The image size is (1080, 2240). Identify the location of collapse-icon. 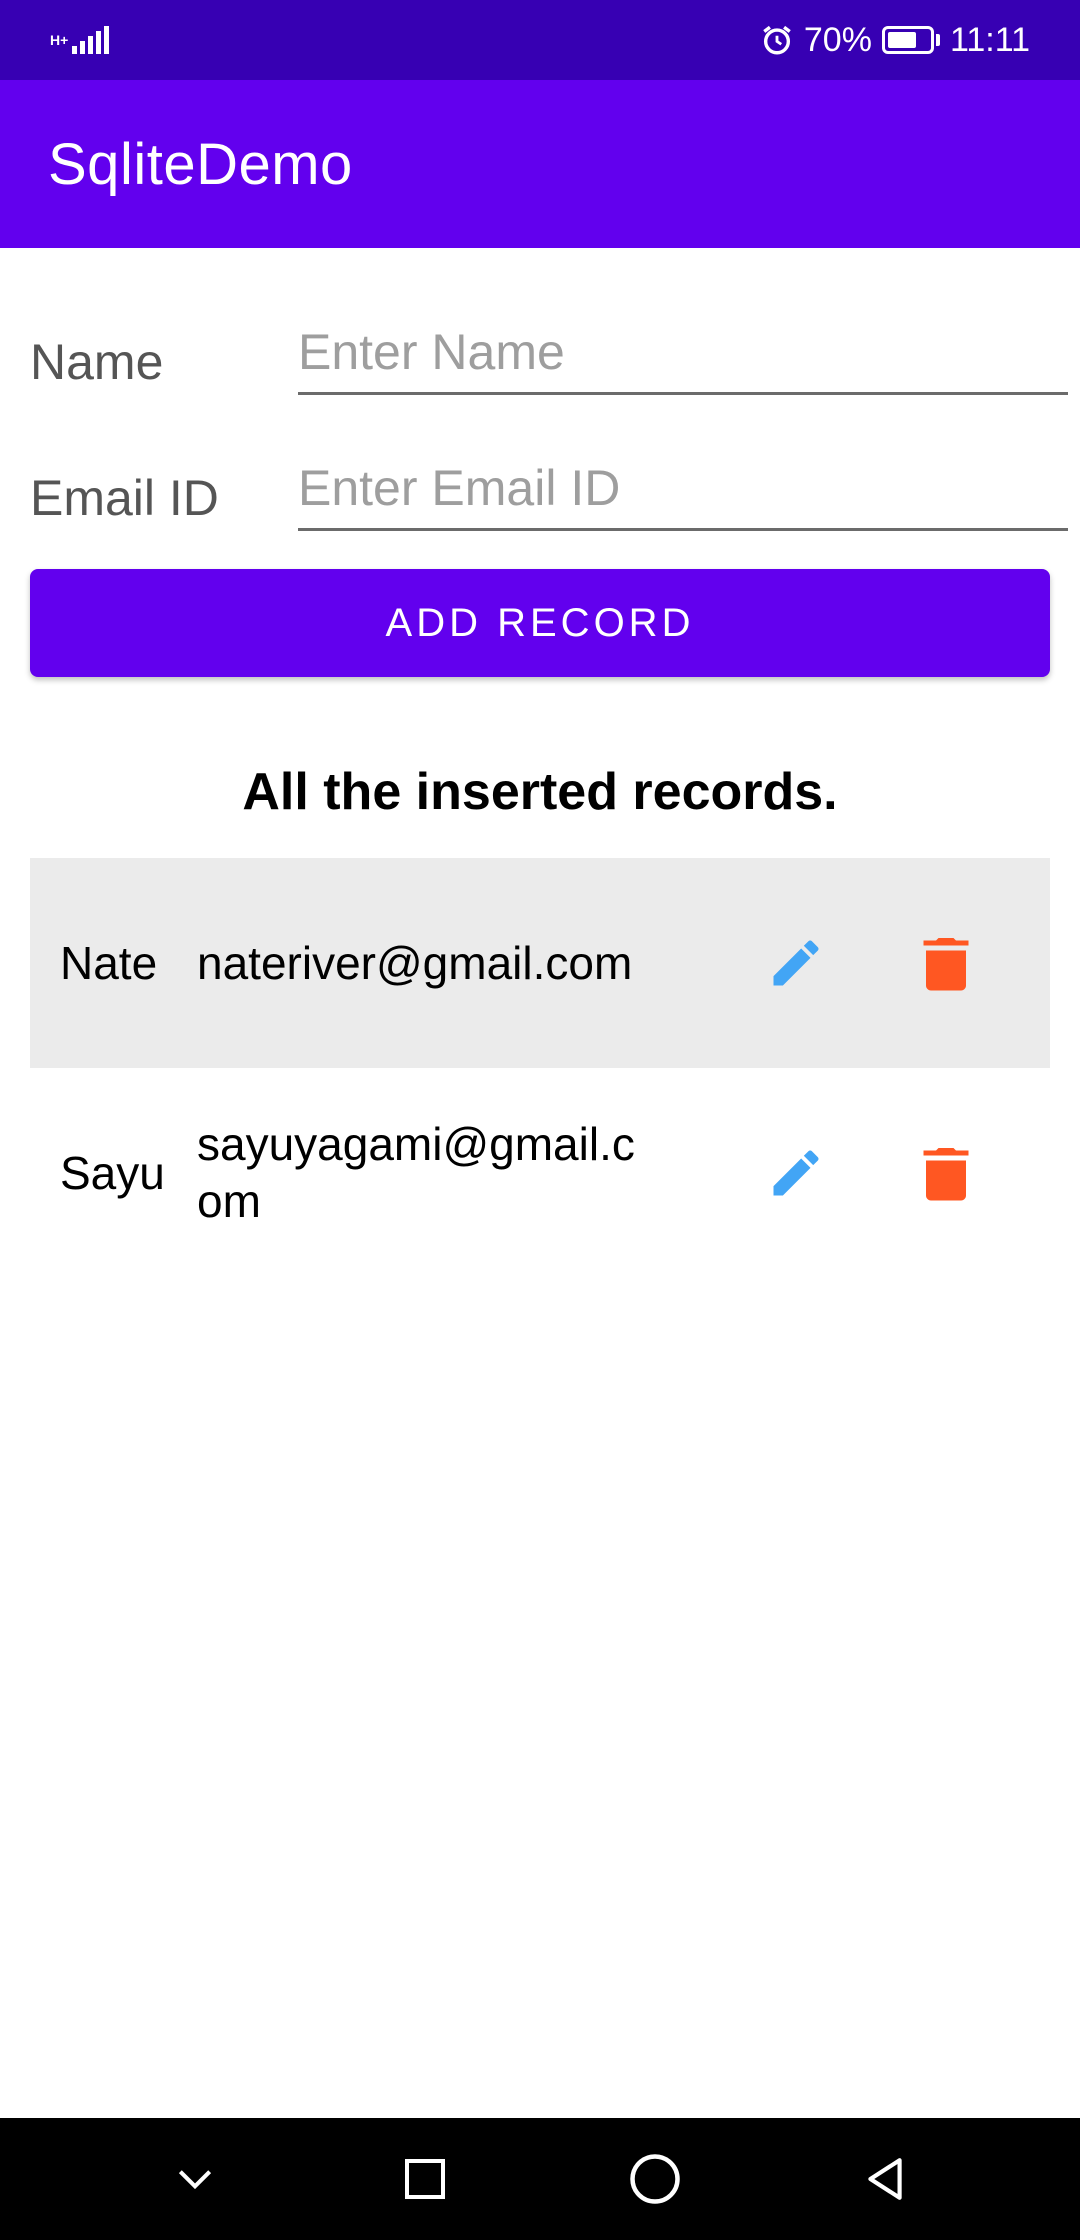
(195, 2179).